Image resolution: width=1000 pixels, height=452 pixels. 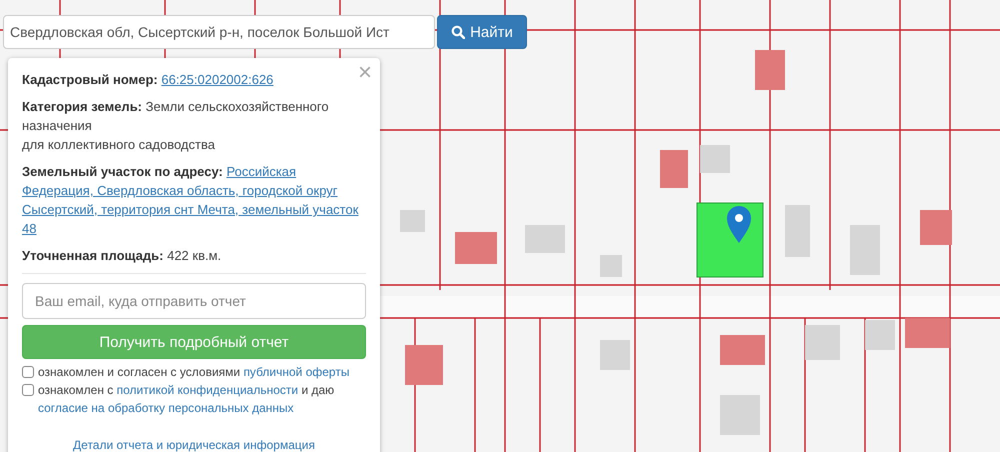 I want to click on field-value: для коллективного садоводства, so click(x=119, y=145).